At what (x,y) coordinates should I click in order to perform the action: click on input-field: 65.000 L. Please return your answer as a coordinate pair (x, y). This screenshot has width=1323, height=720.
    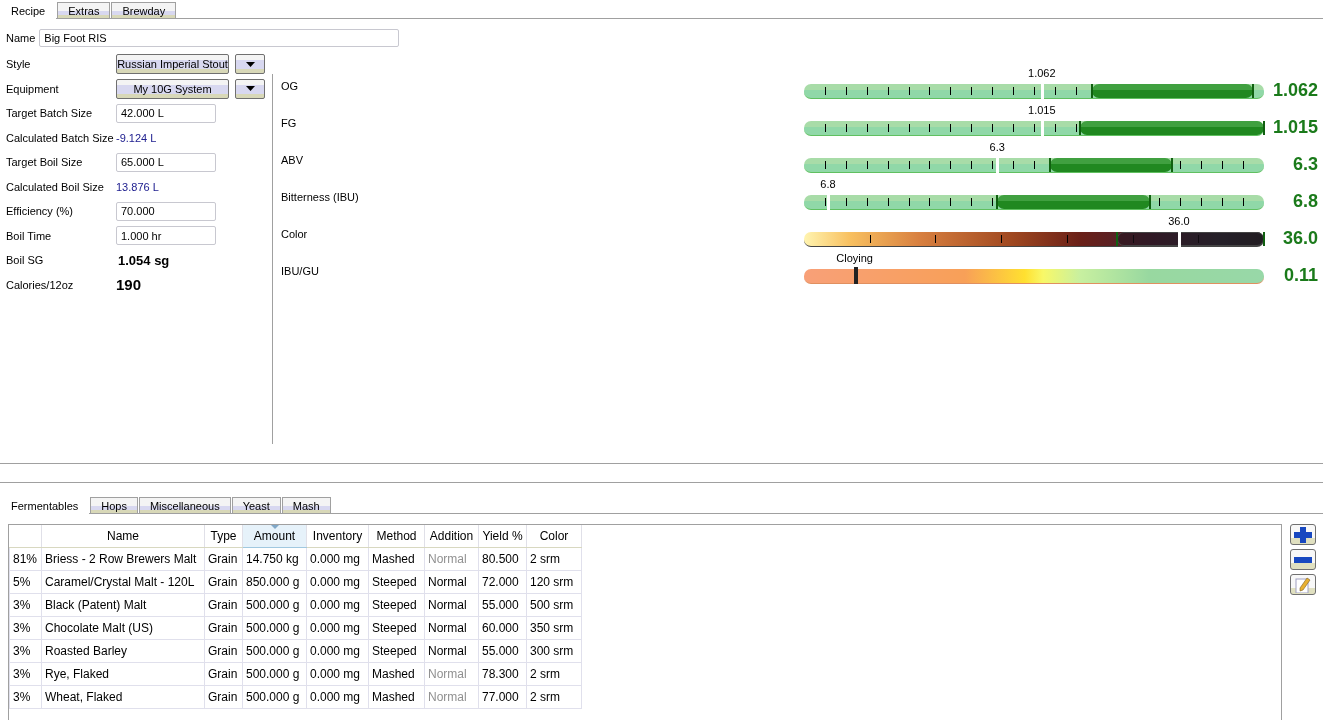
    Looking at the image, I should click on (166, 162).